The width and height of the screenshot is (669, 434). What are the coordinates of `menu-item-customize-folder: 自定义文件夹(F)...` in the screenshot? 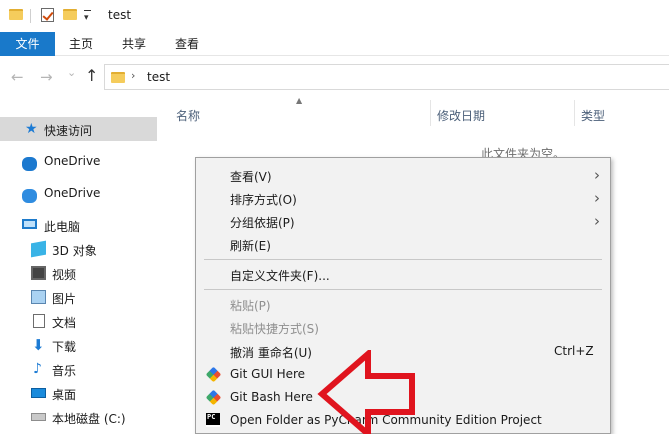 It's located at (403, 274).